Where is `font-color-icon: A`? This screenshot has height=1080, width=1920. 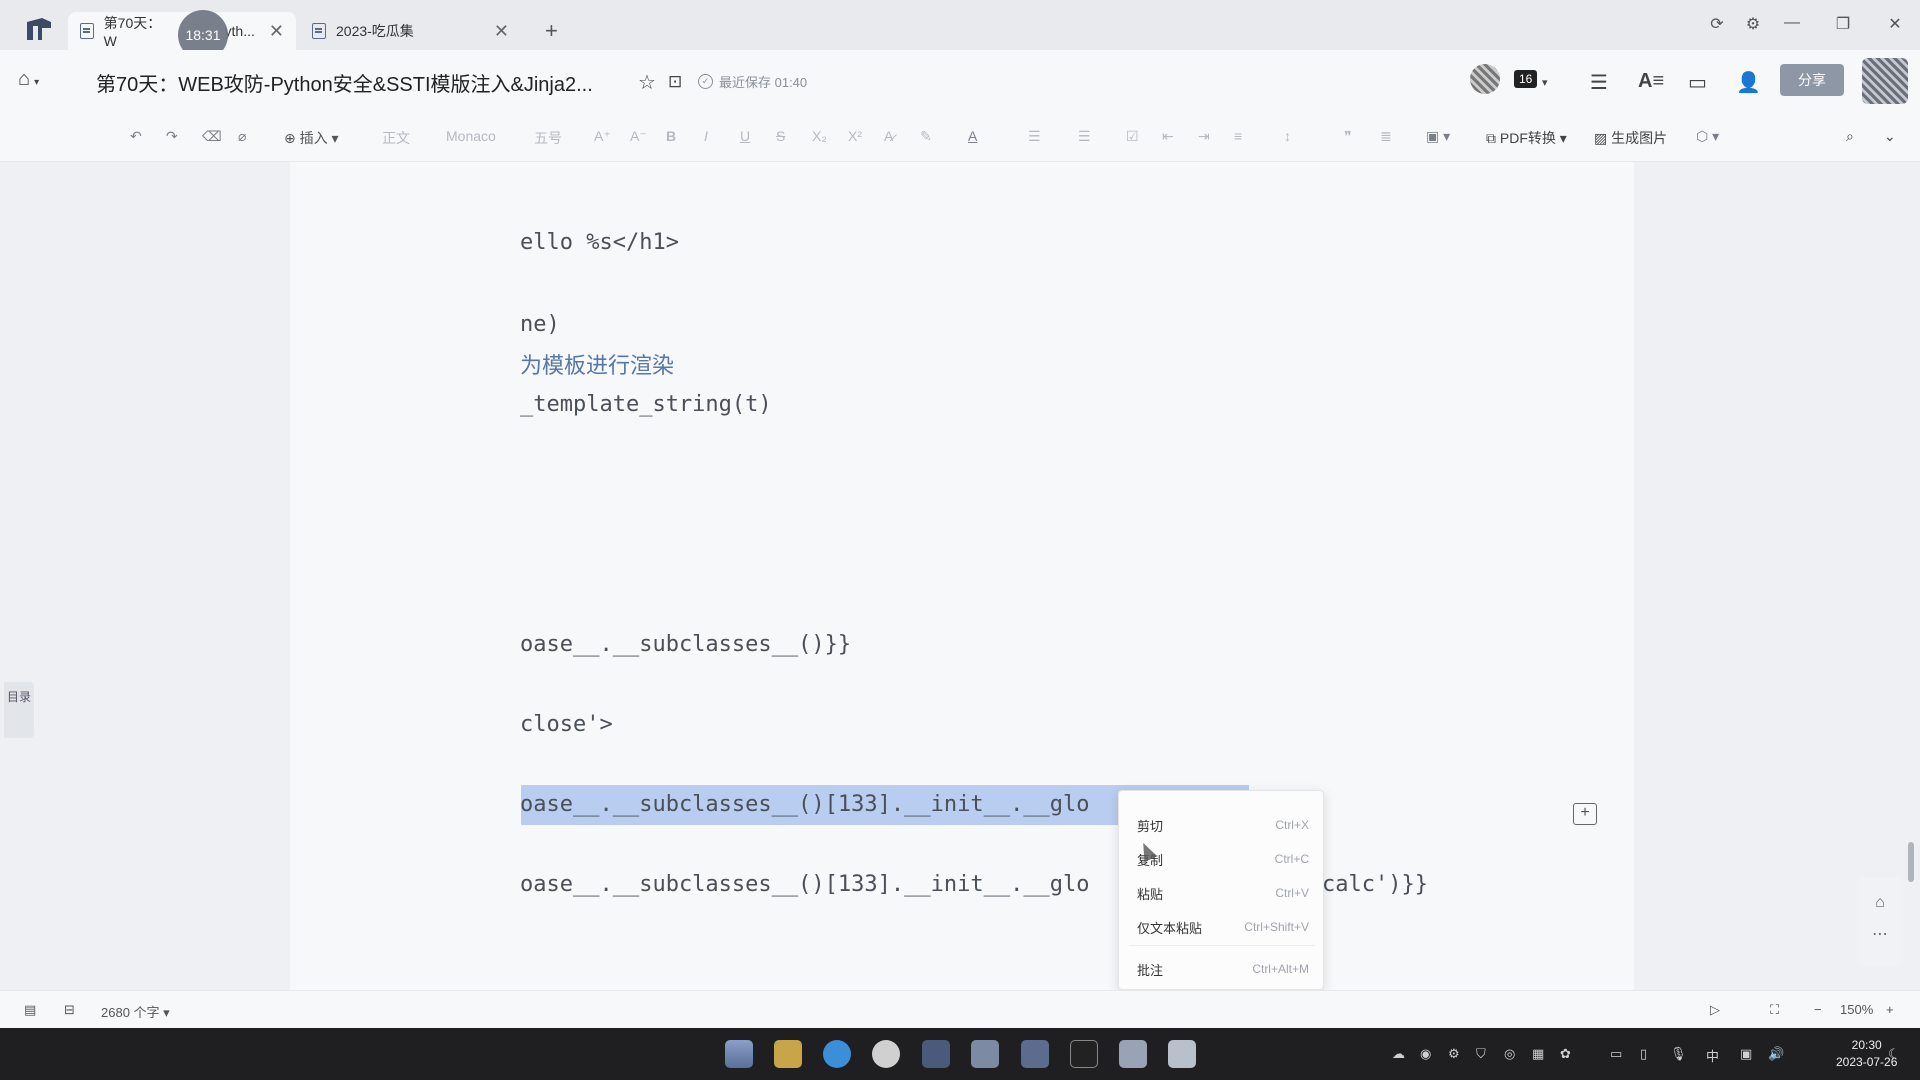 font-color-icon: A is located at coordinates (972, 136).